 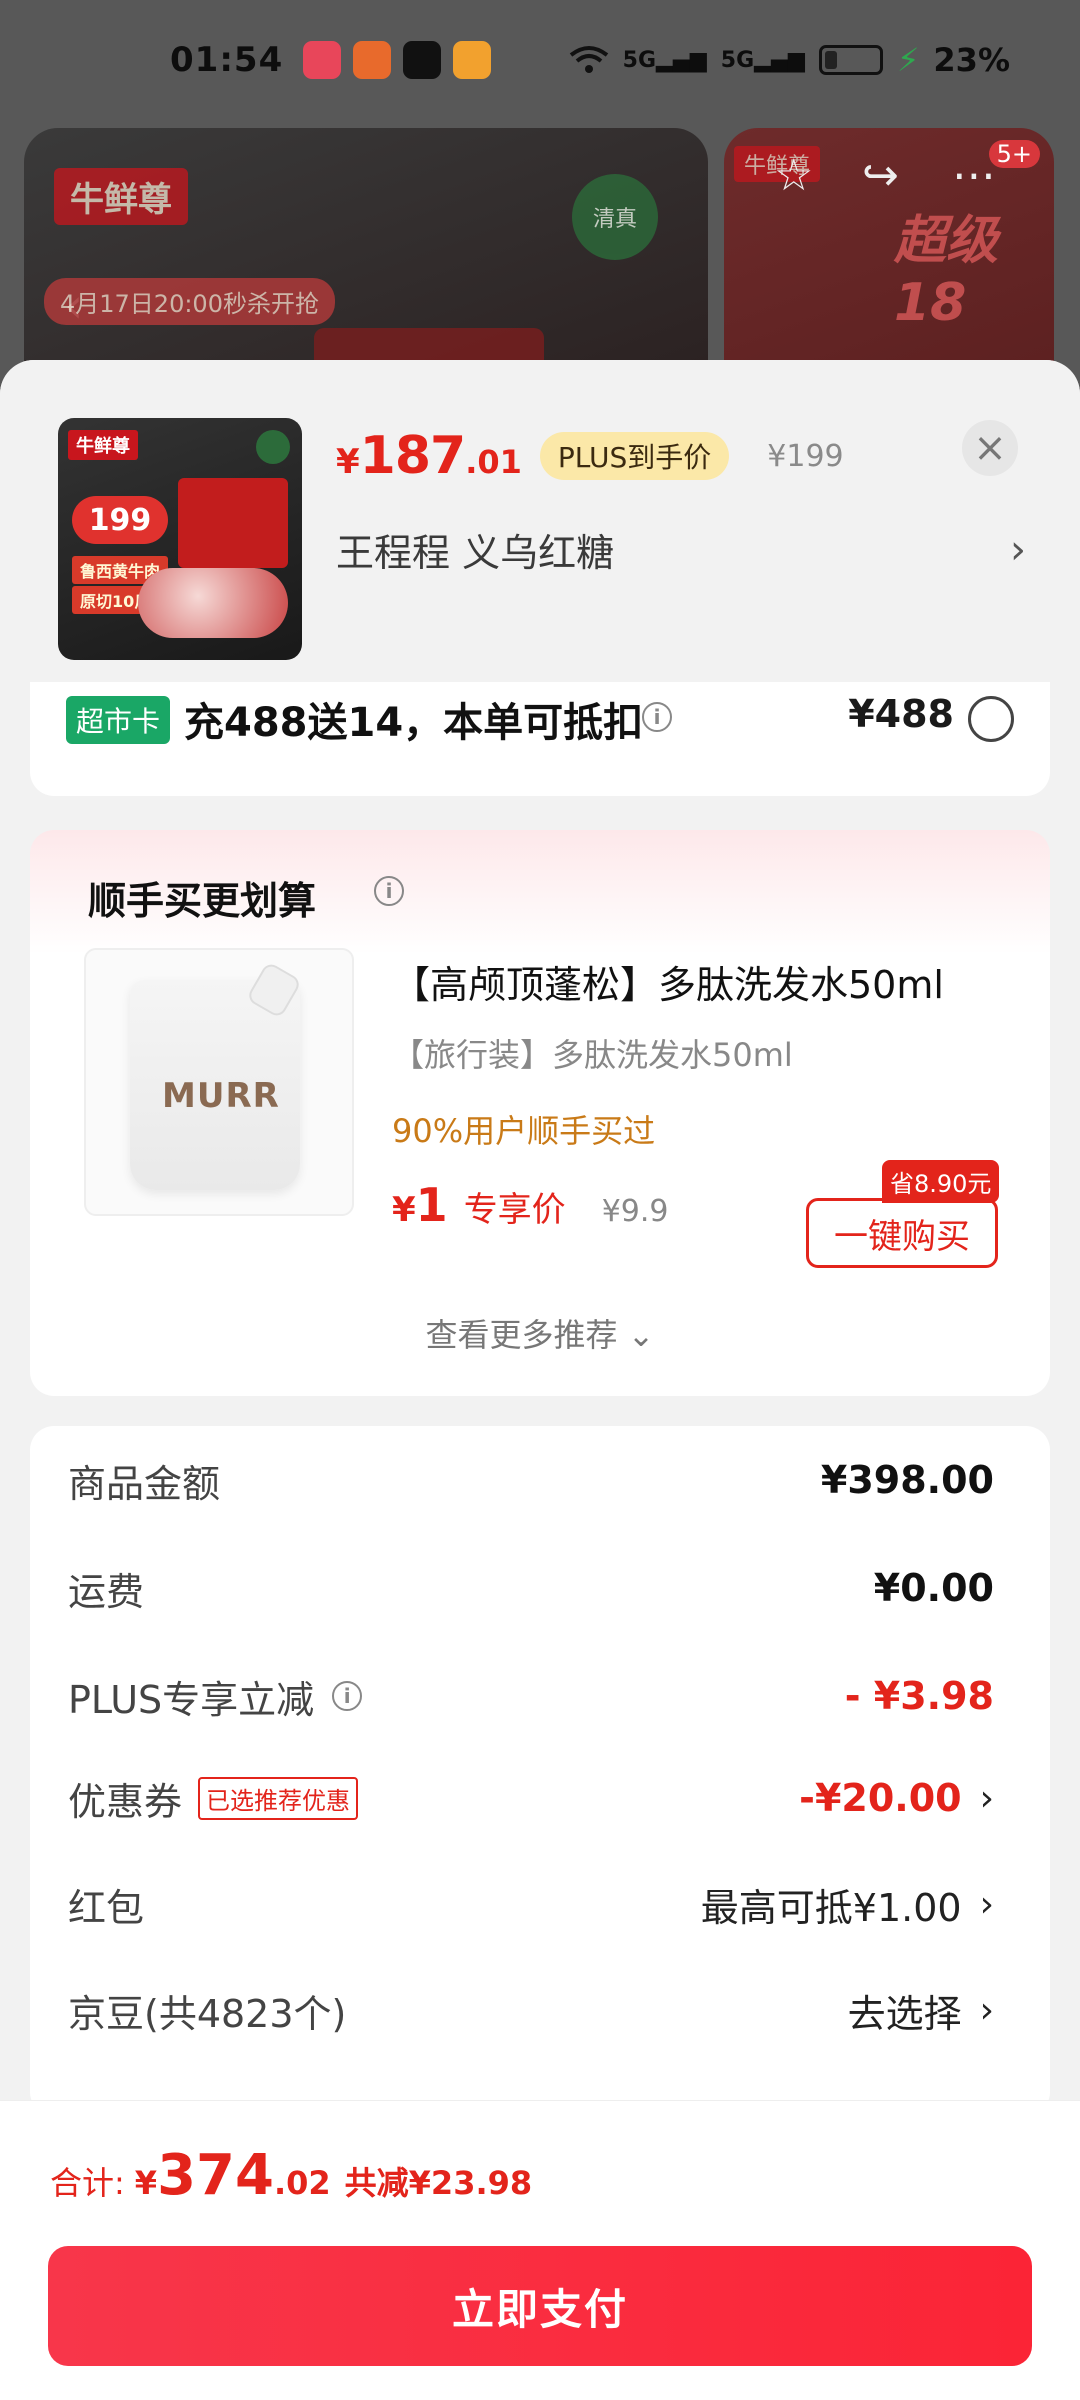 What do you see at coordinates (531, 1798) in the screenshot?
I see `summary-row-coupon: 优惠券 已选推荐优惠 -¥20.00 ›` at bounding box center [531, 1798].